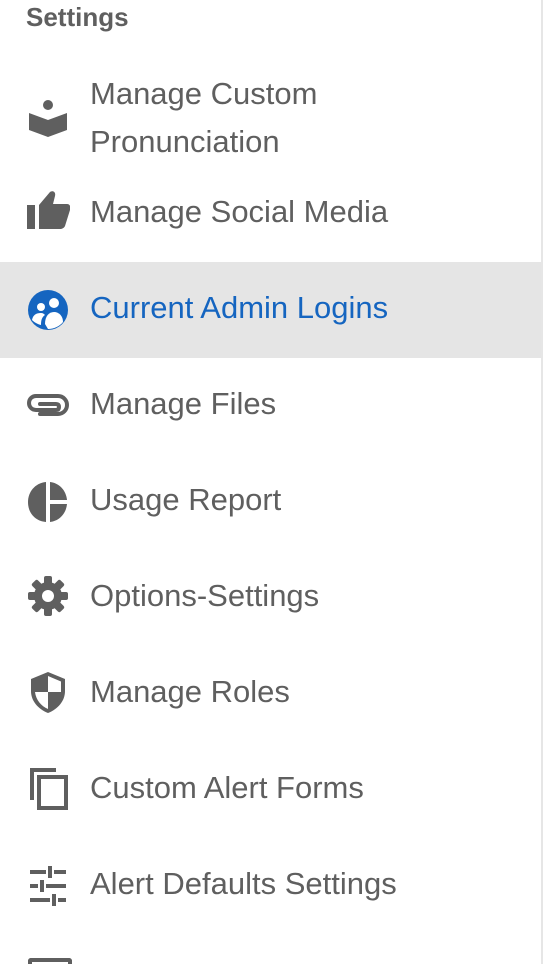 Image resolution: width=543 pixels, height=964 pixels. Describe the element at coordinates (48, 502) in the screenshot. I see `pie-chart-icon` at that location.